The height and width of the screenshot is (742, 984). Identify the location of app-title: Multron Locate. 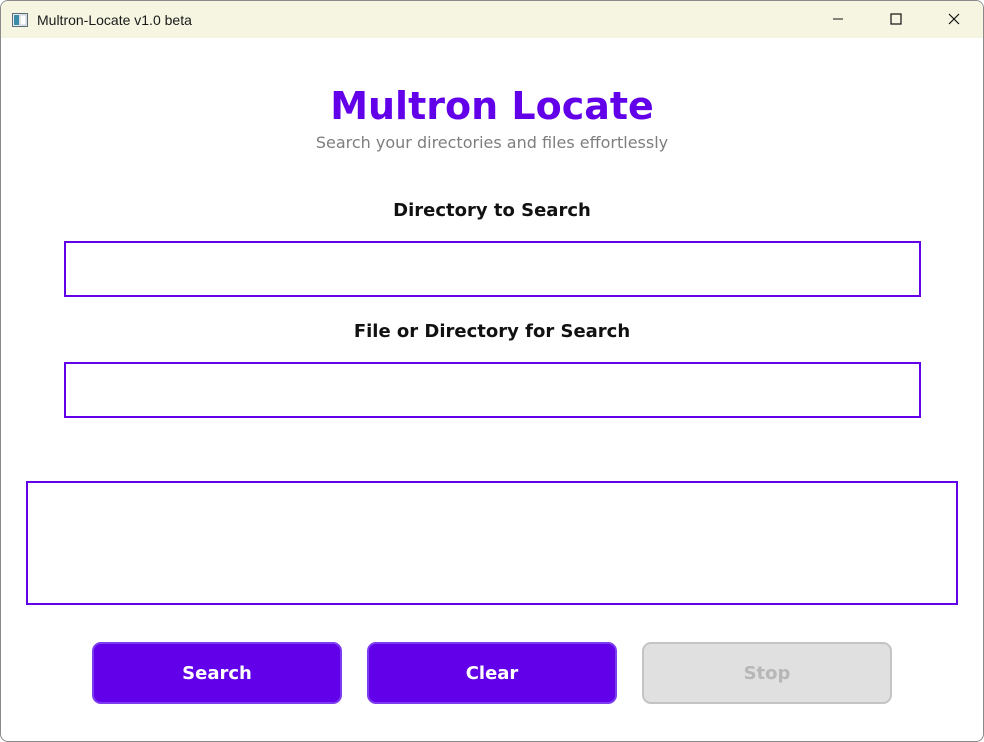
(492, 106).